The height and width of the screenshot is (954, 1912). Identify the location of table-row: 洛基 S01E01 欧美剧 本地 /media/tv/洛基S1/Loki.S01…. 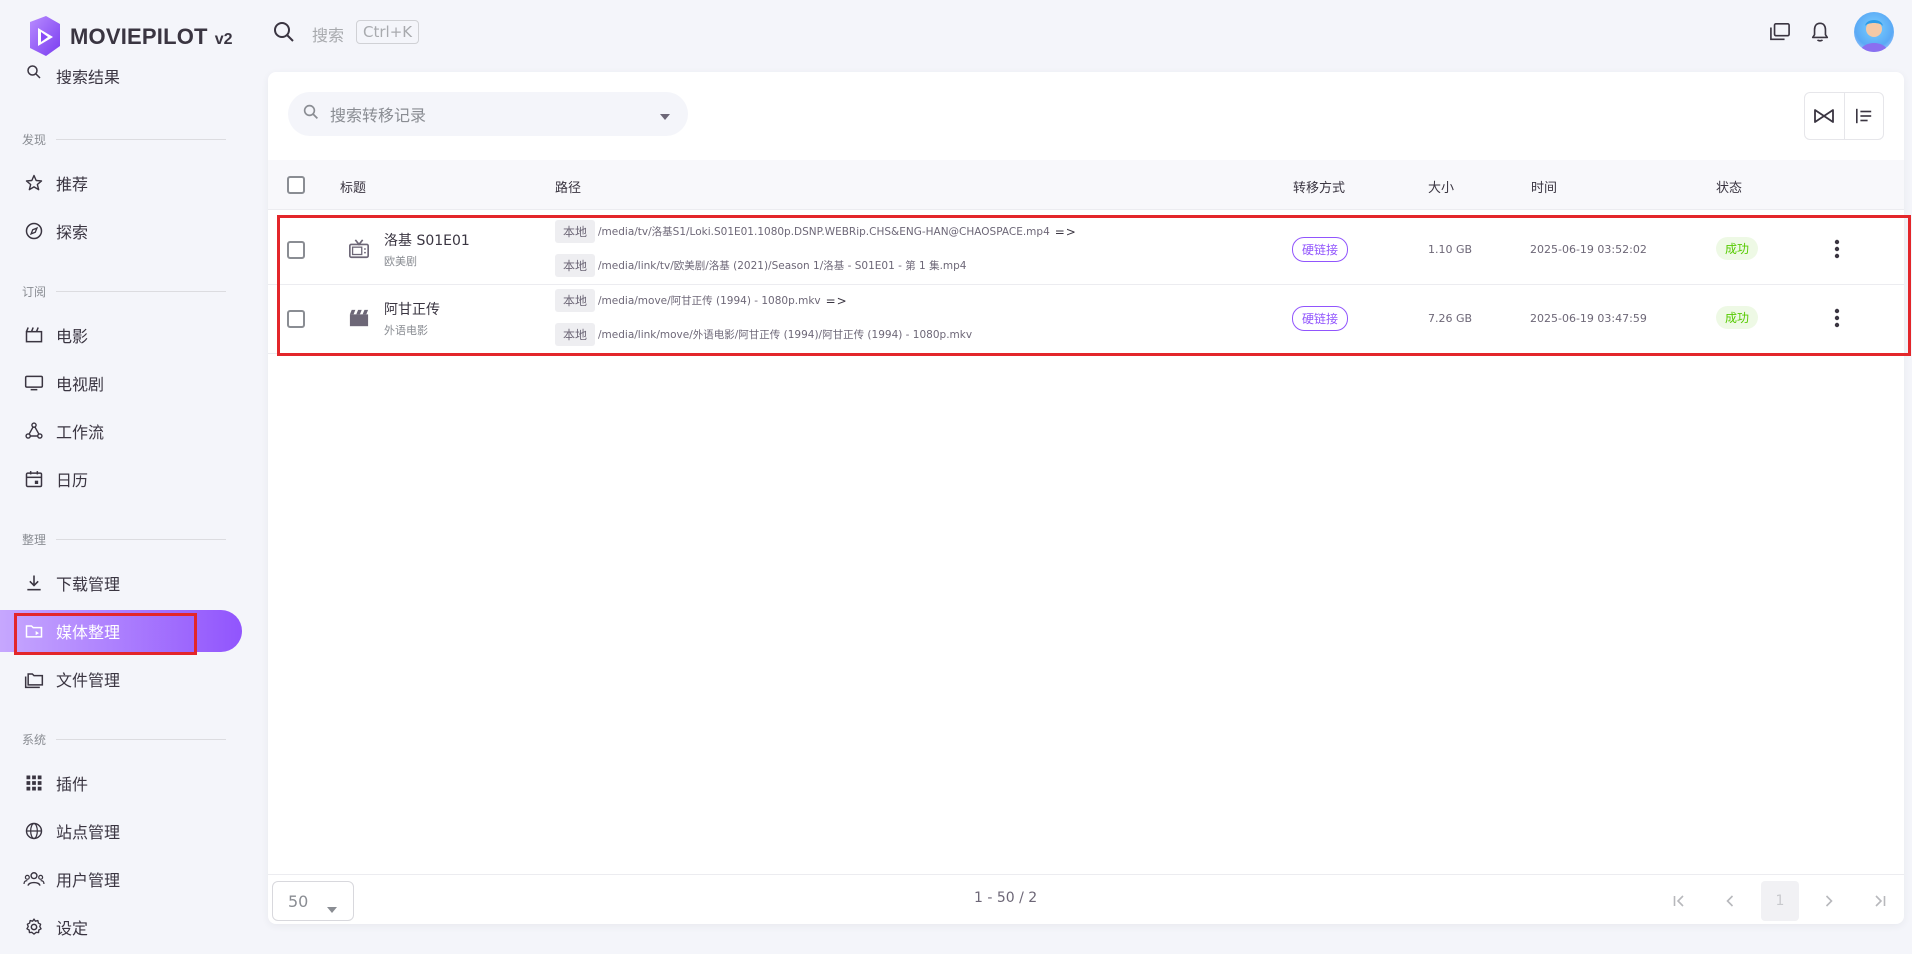
(1086, 250).